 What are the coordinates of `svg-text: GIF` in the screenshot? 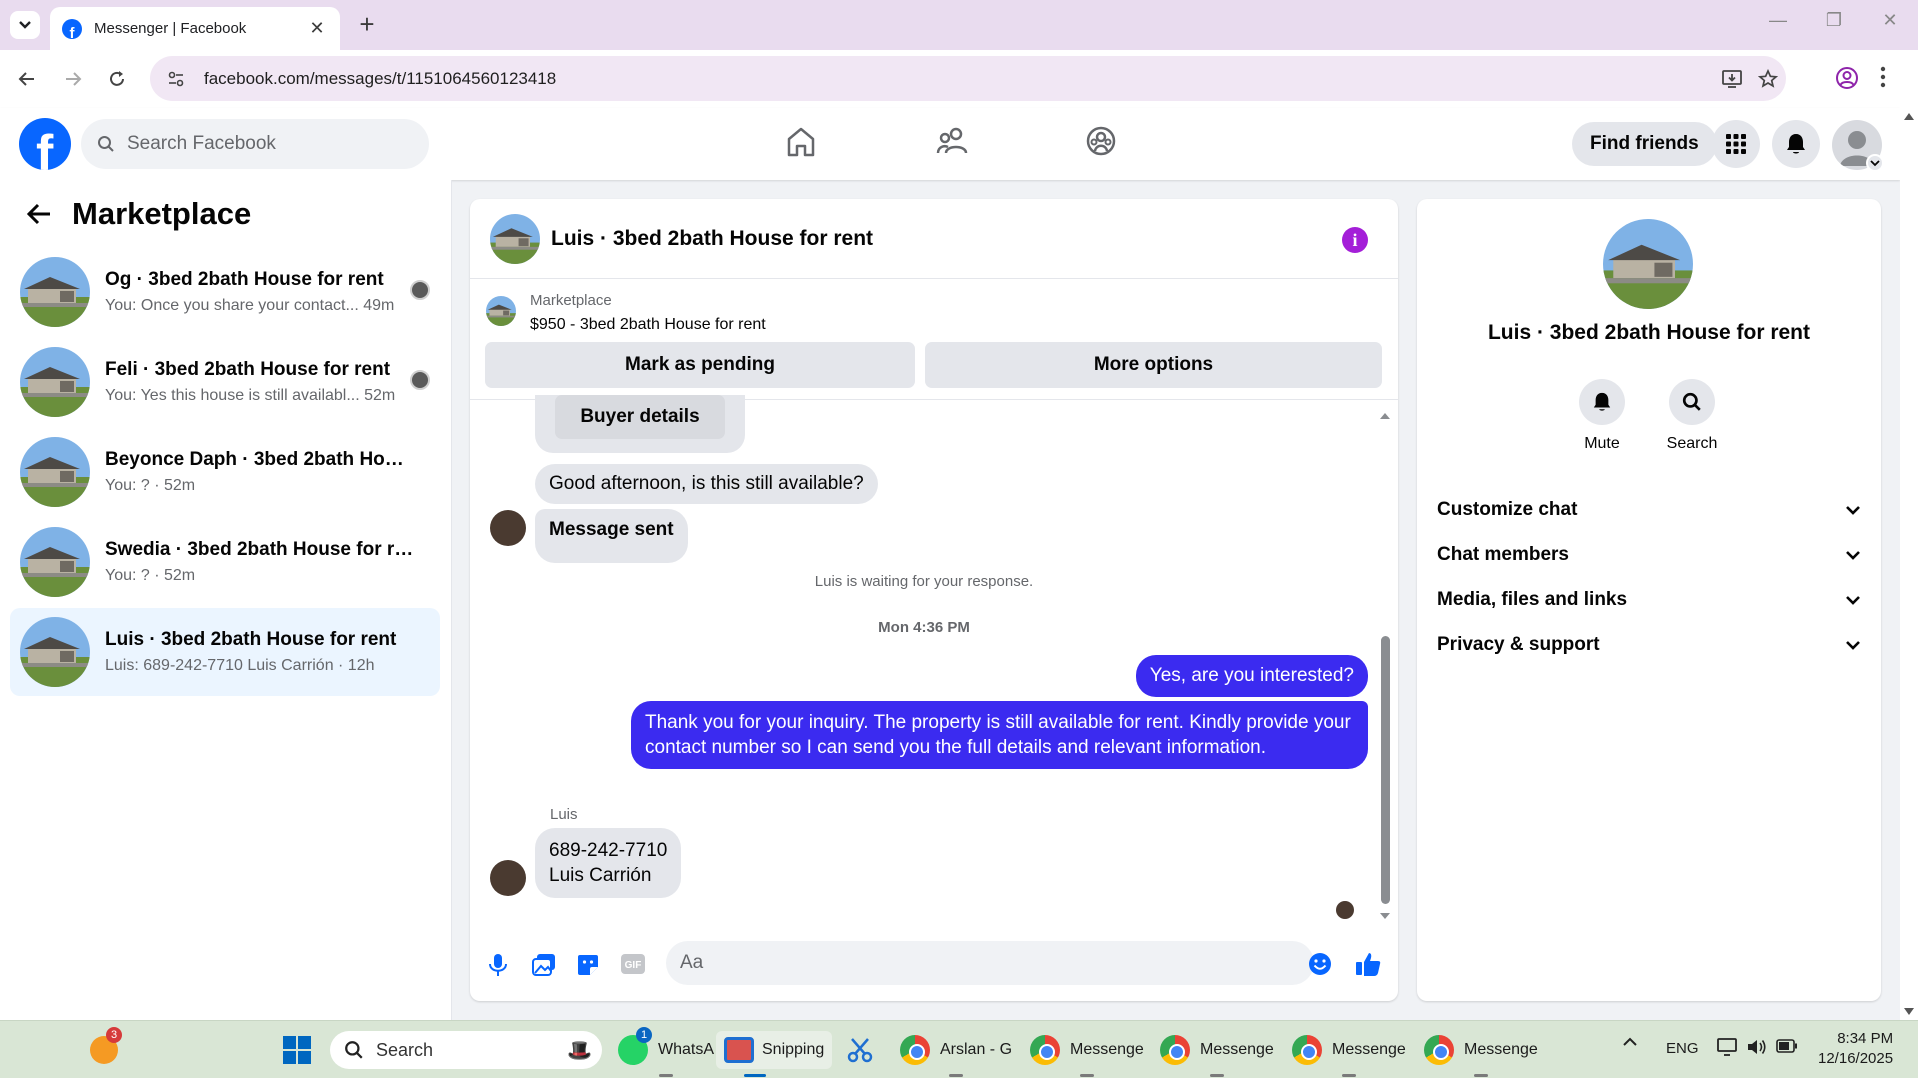 It's located at (633, 965).